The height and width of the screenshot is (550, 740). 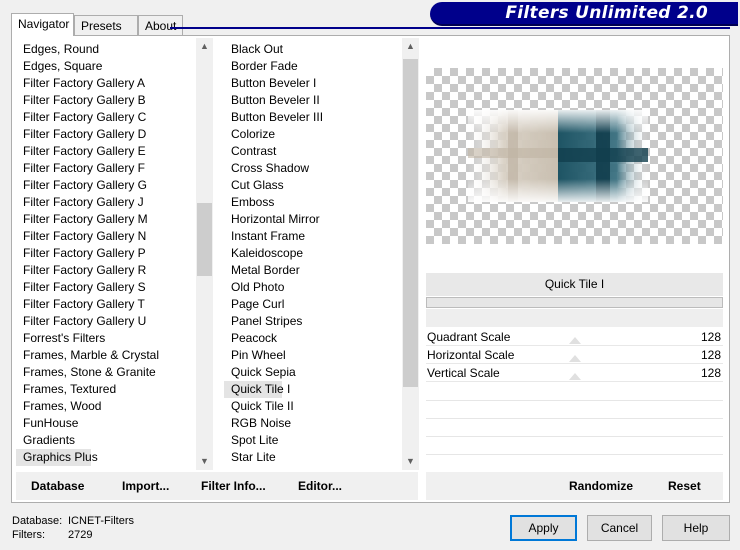 What do you see at coordinates (57, 457) in the screenshot?
I see `category-list-item: Graphics Plus` at bounding box center [57, 457].